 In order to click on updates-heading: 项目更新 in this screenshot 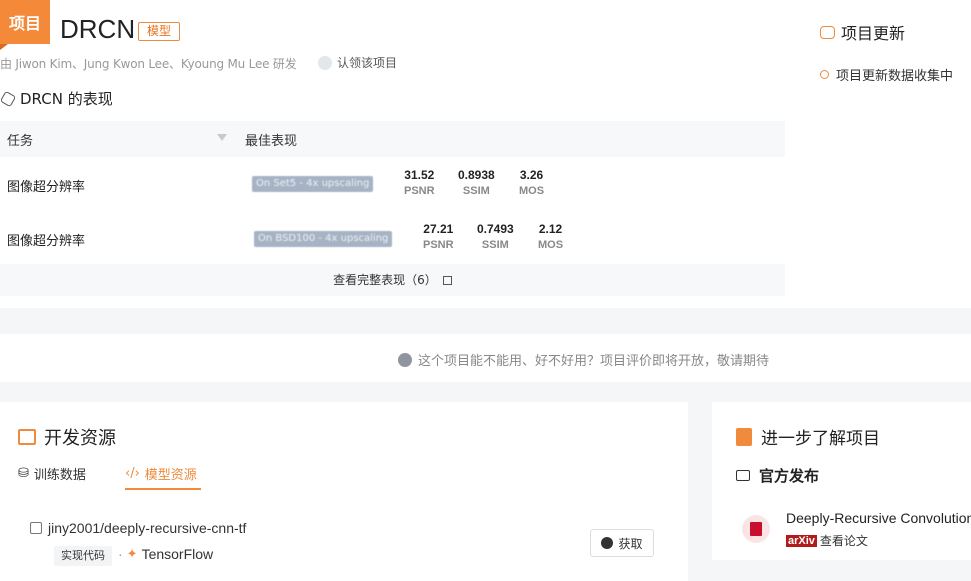, I will do `click(862, 32)`.